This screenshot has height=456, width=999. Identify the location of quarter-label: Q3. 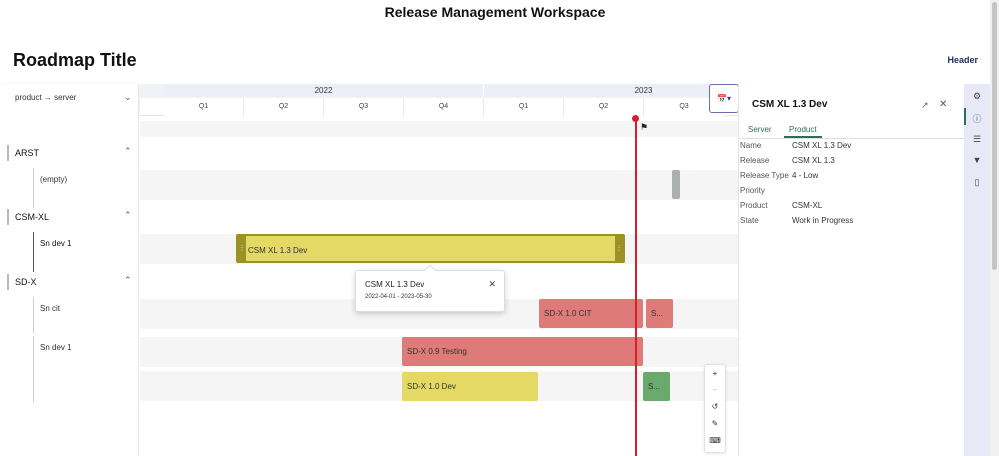
(364, 107).